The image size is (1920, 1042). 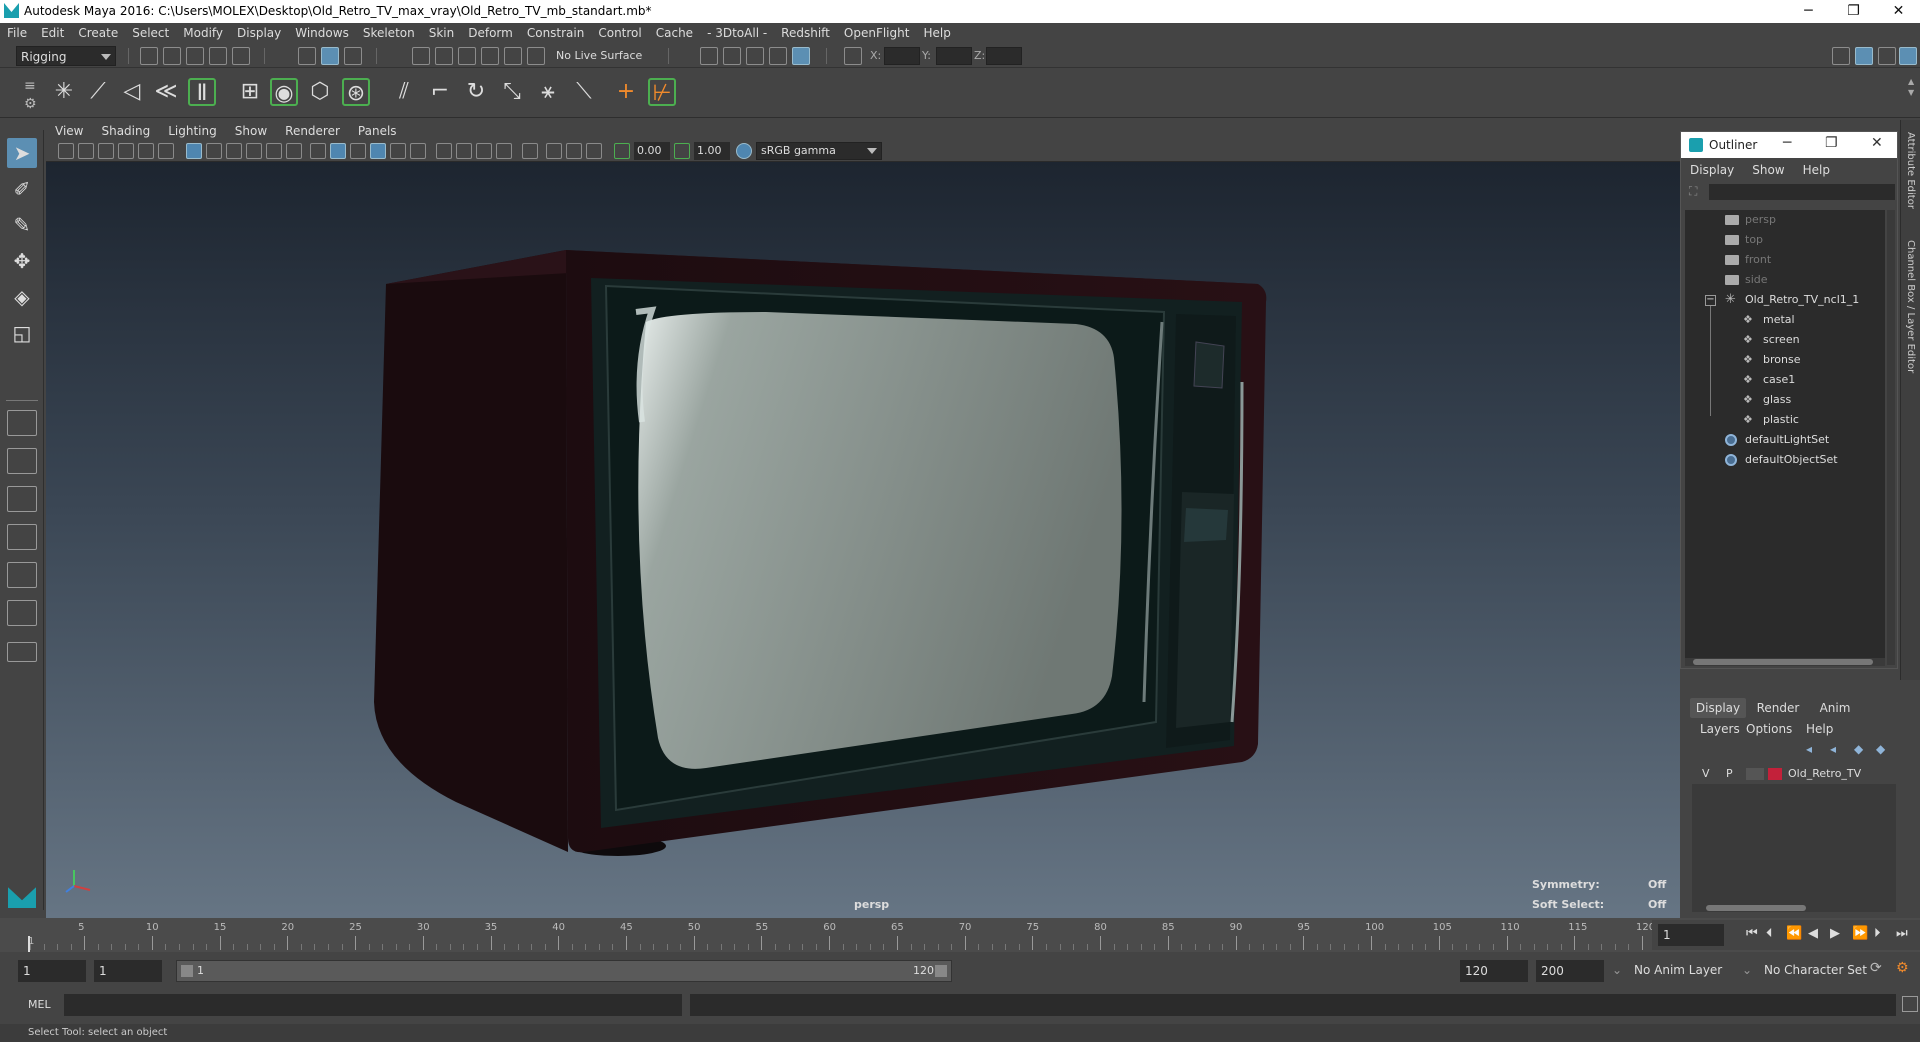 I want to click on outliner-item-default-light-set: defaultLightSet, so click(x=1783, y=440).